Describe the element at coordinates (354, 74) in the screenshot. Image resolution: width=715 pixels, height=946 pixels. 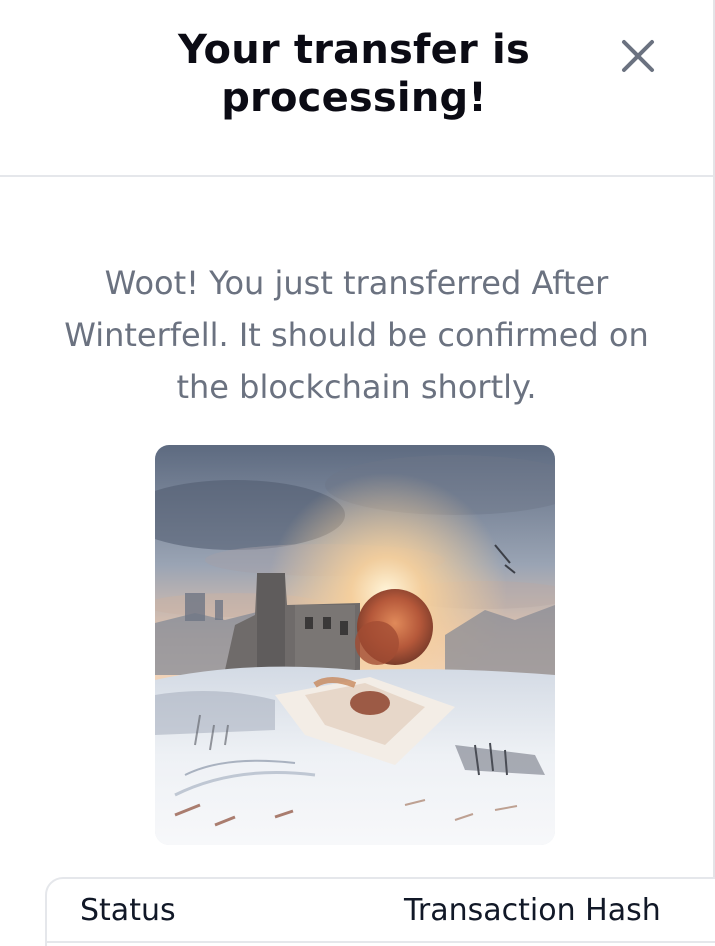
I see `dialog-title: Your transfer is processing!` at that location.